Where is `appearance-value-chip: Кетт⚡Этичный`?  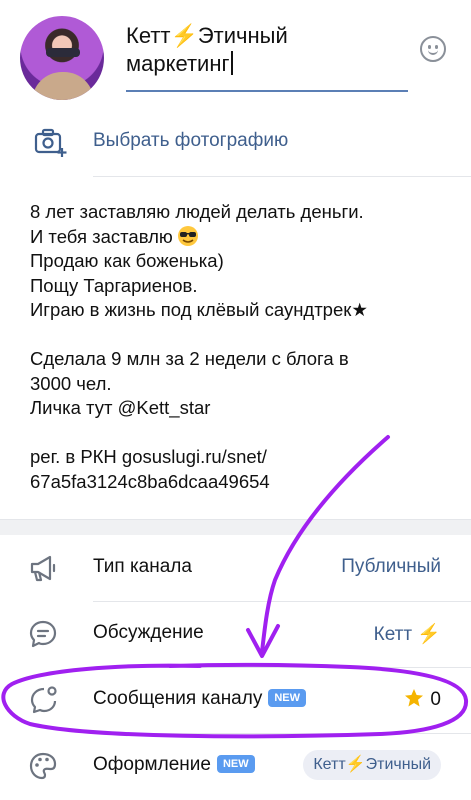
appearance-value-chip: Кетт⚡Этичный is located at coordinates (372, 765).